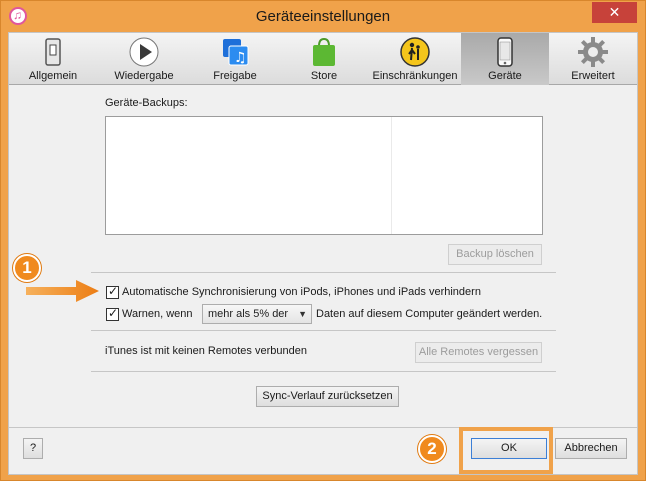 The height and width of the screenshot is (481, 646). What do you see at coordinates (324, 51) in the screenshot?
I see `shopping-bag-icon` at bounding box center [324, 51].